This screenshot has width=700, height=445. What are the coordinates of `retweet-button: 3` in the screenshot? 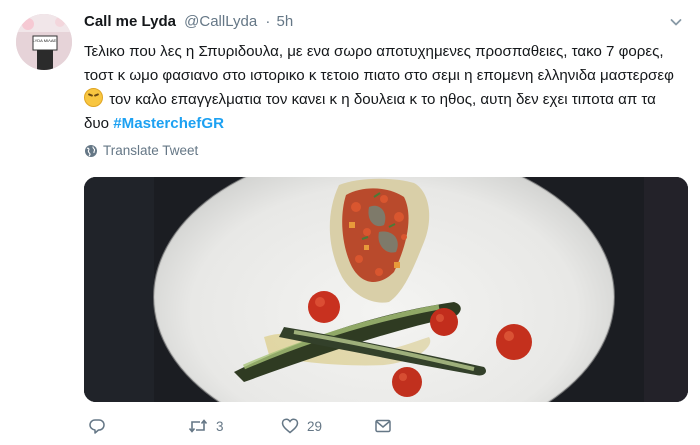 It's located at (206, 426).